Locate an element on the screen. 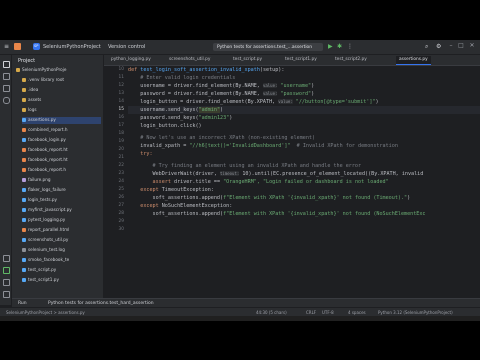 The width and height of the screenshot is (480, 360). param-hint: value: is located at coordinates (270, 93).